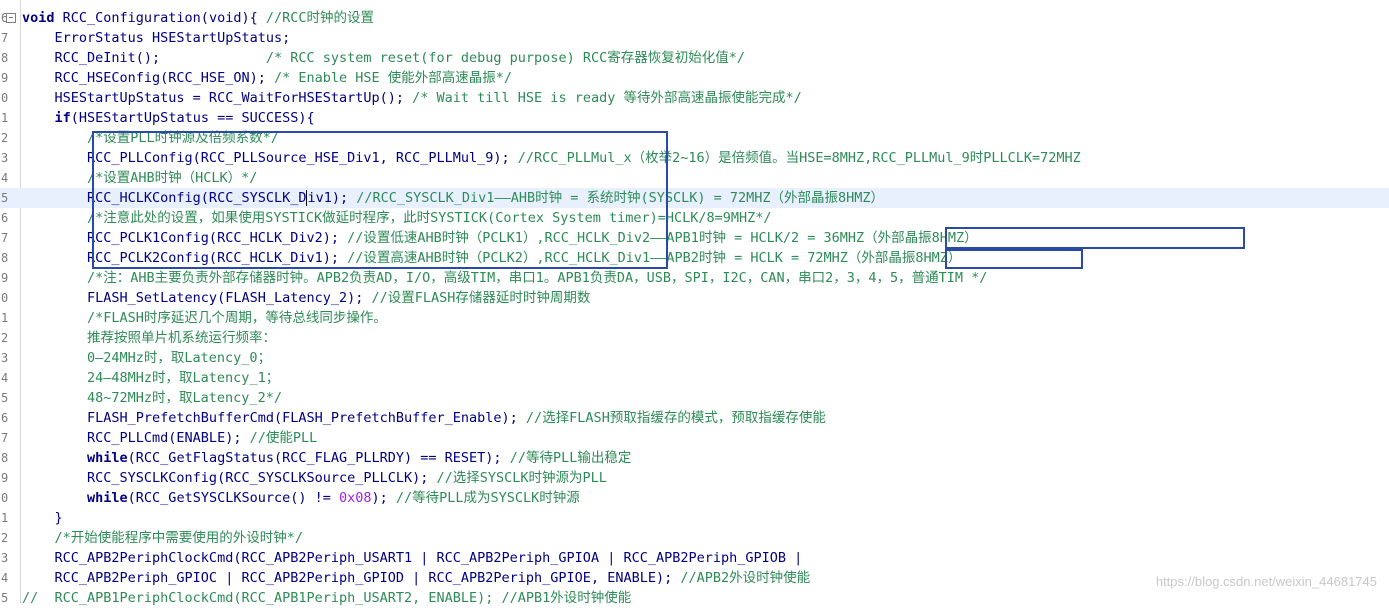 The image size is (1389, 608). Describe the element at coordinates (694, 318) in the screenshot. I see `code-line: 1 /*FLASH时序延迟几个周期，等待总线同步操作。` at that location.